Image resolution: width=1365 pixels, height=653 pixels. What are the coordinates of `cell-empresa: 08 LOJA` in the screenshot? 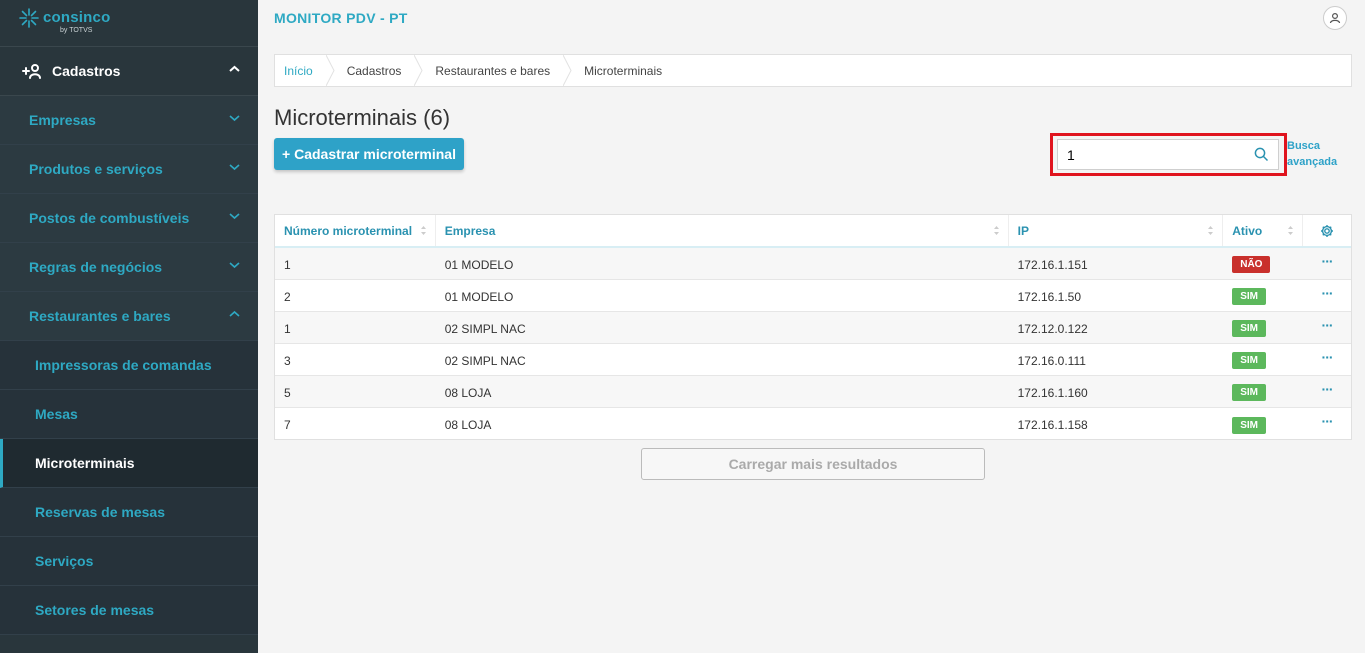 It's located at (468, 425).